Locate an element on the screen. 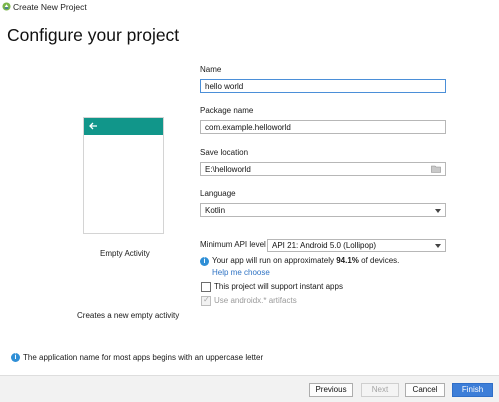 The width and height of the screenshot is (499, 402). activity-name: Empty Activity is located at coordinates (125, 253).